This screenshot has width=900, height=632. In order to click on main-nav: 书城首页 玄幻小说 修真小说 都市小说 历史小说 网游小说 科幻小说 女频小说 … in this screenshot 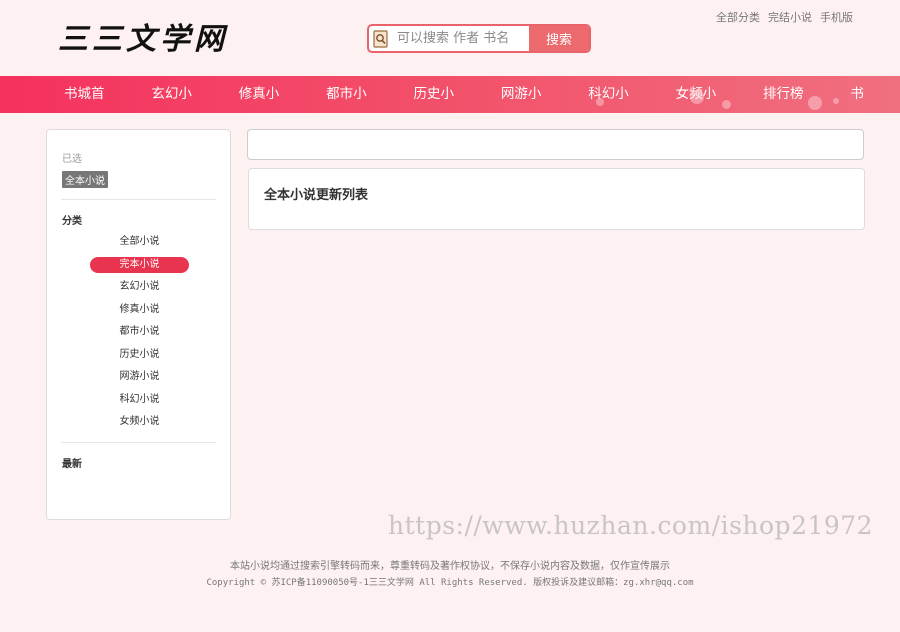, I will do `click(450, 94)`.